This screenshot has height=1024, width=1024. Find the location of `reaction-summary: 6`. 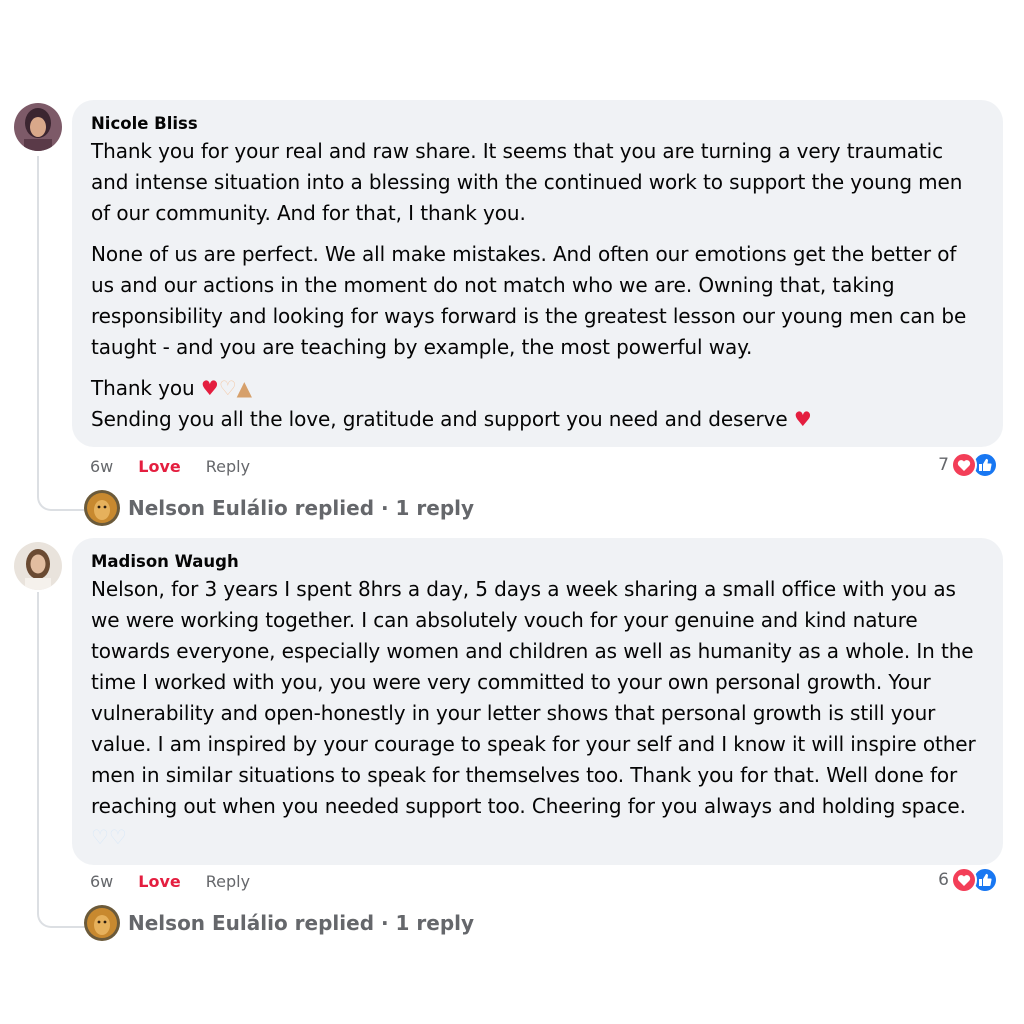

reaction-summary: 6 is located at coordinates (968, 880).